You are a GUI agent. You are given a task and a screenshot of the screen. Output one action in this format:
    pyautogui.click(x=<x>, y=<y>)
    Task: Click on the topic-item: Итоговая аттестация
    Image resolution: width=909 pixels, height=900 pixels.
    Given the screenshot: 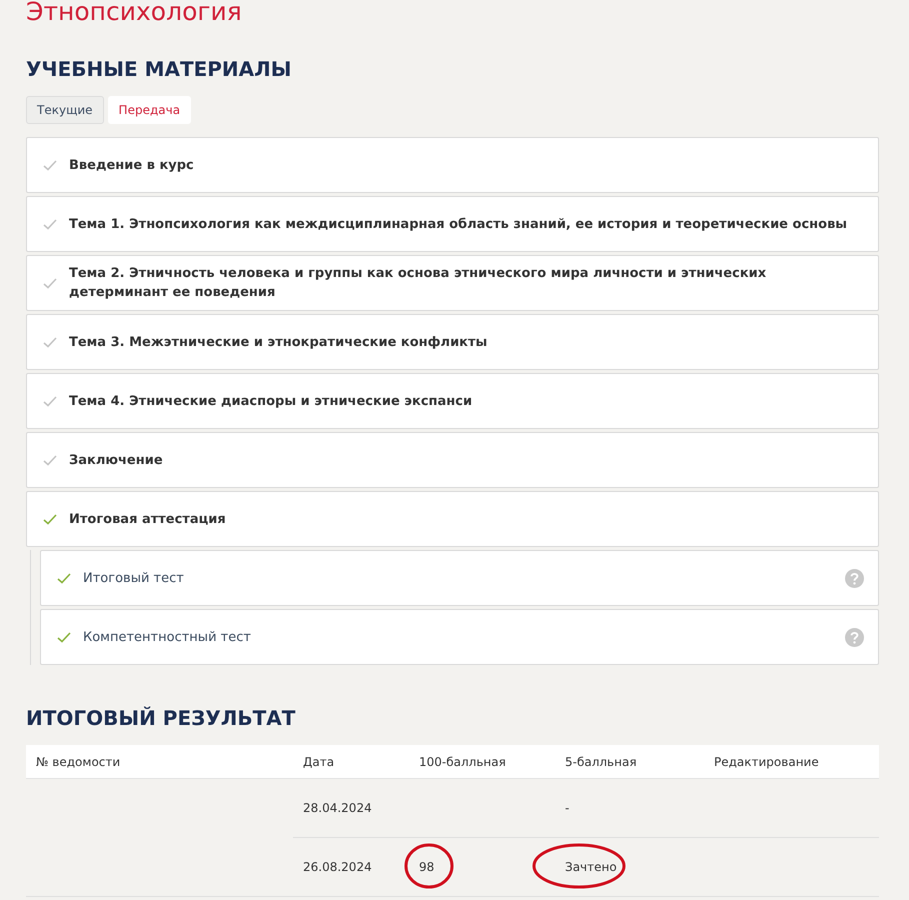 What is the action you would take?
    pyautogui.click(x=452, y=519)
    